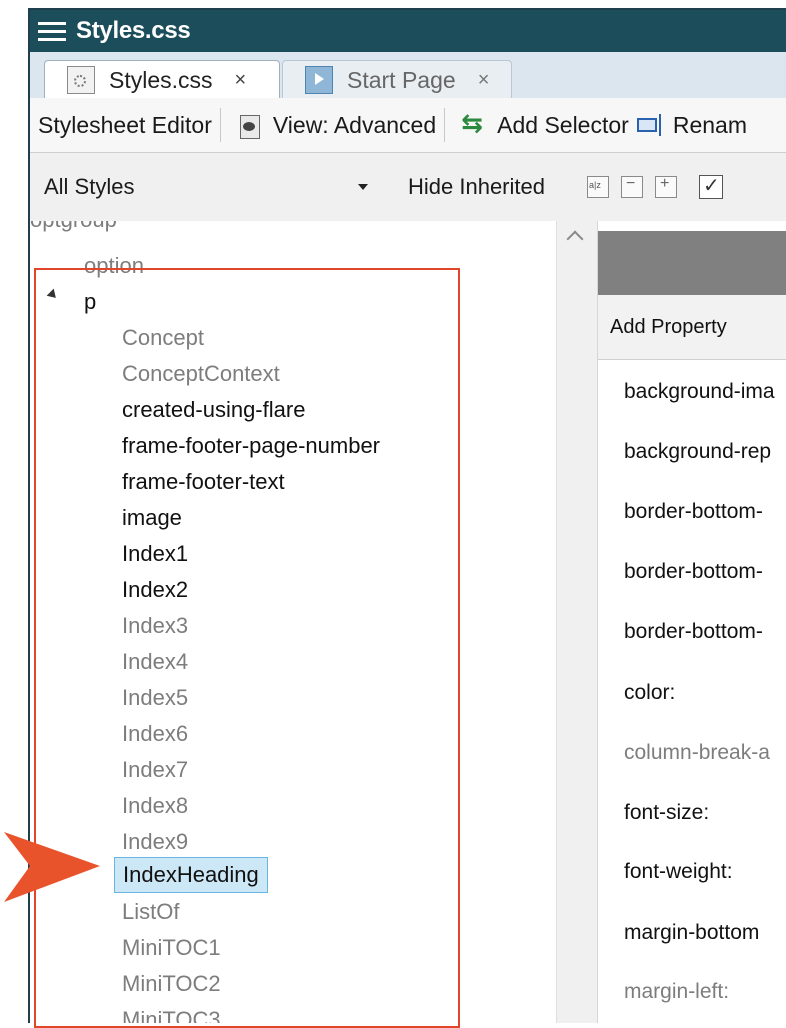 This screenshot has width=786, height=1028. What do you see at coordinates (665, 186) in the screenshot?
I see `expand-all-icon` at bounding box center [665, 186].